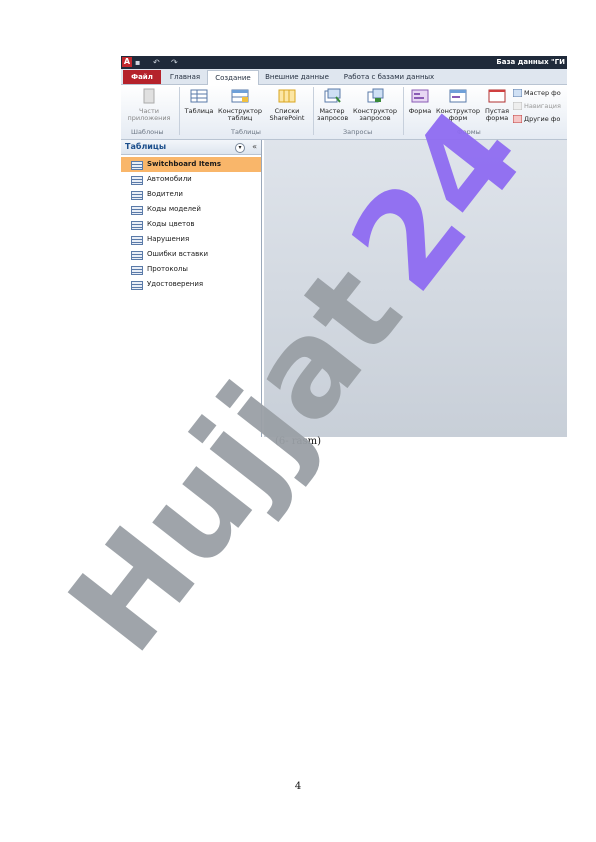 This screenshot has height=842, width=596. I want to click on group-tables: Таблицы, so click(246, 132).